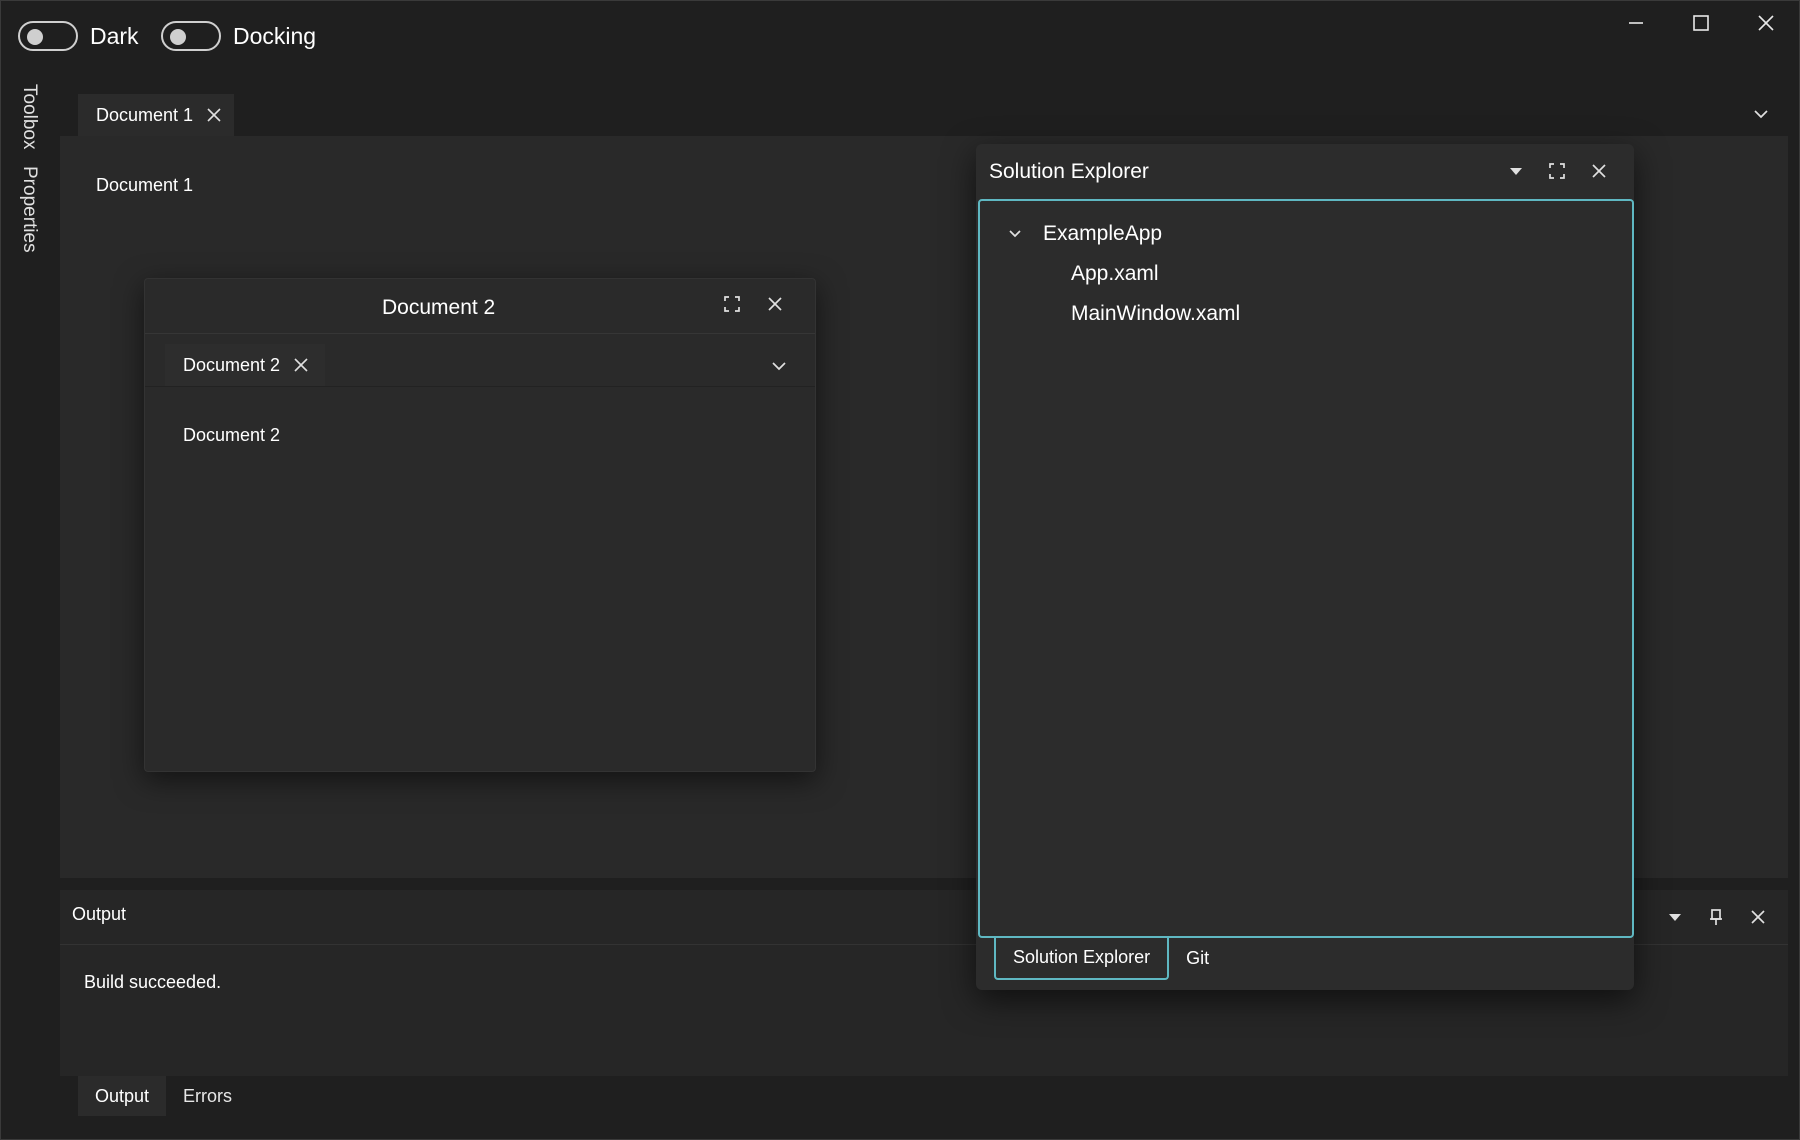  What do you see at coordinates (1102, 234) in the screenshot?
I see `tree-item-root: ExampleApp` at bounding box center [1102, 234].